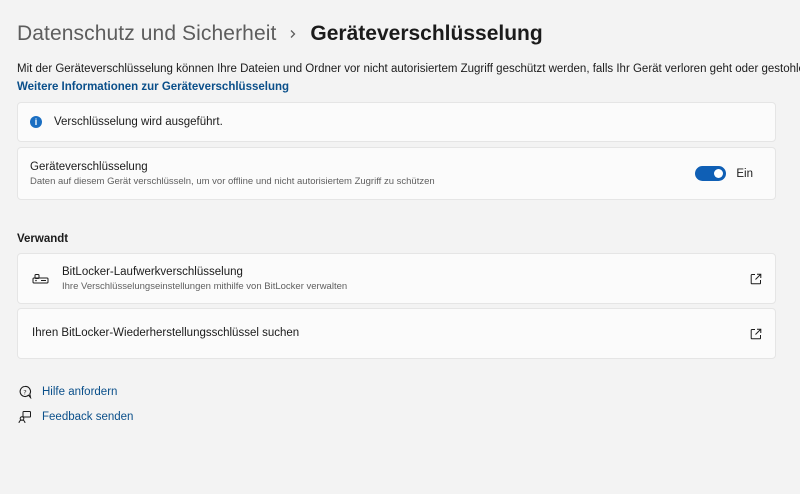  What do you see at coordinates (146, 34) in the screenshot?
I see `breadcrumb-parent-link: Datenschutz und Sicherheit` at bounding box center [146, 34].